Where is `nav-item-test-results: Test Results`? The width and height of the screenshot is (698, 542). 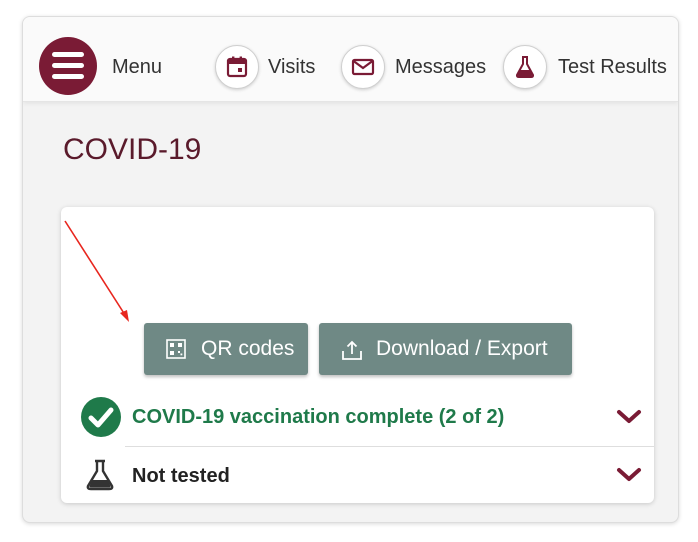 nav-item-test-results: Test Results is located at coordinates (612, 67).